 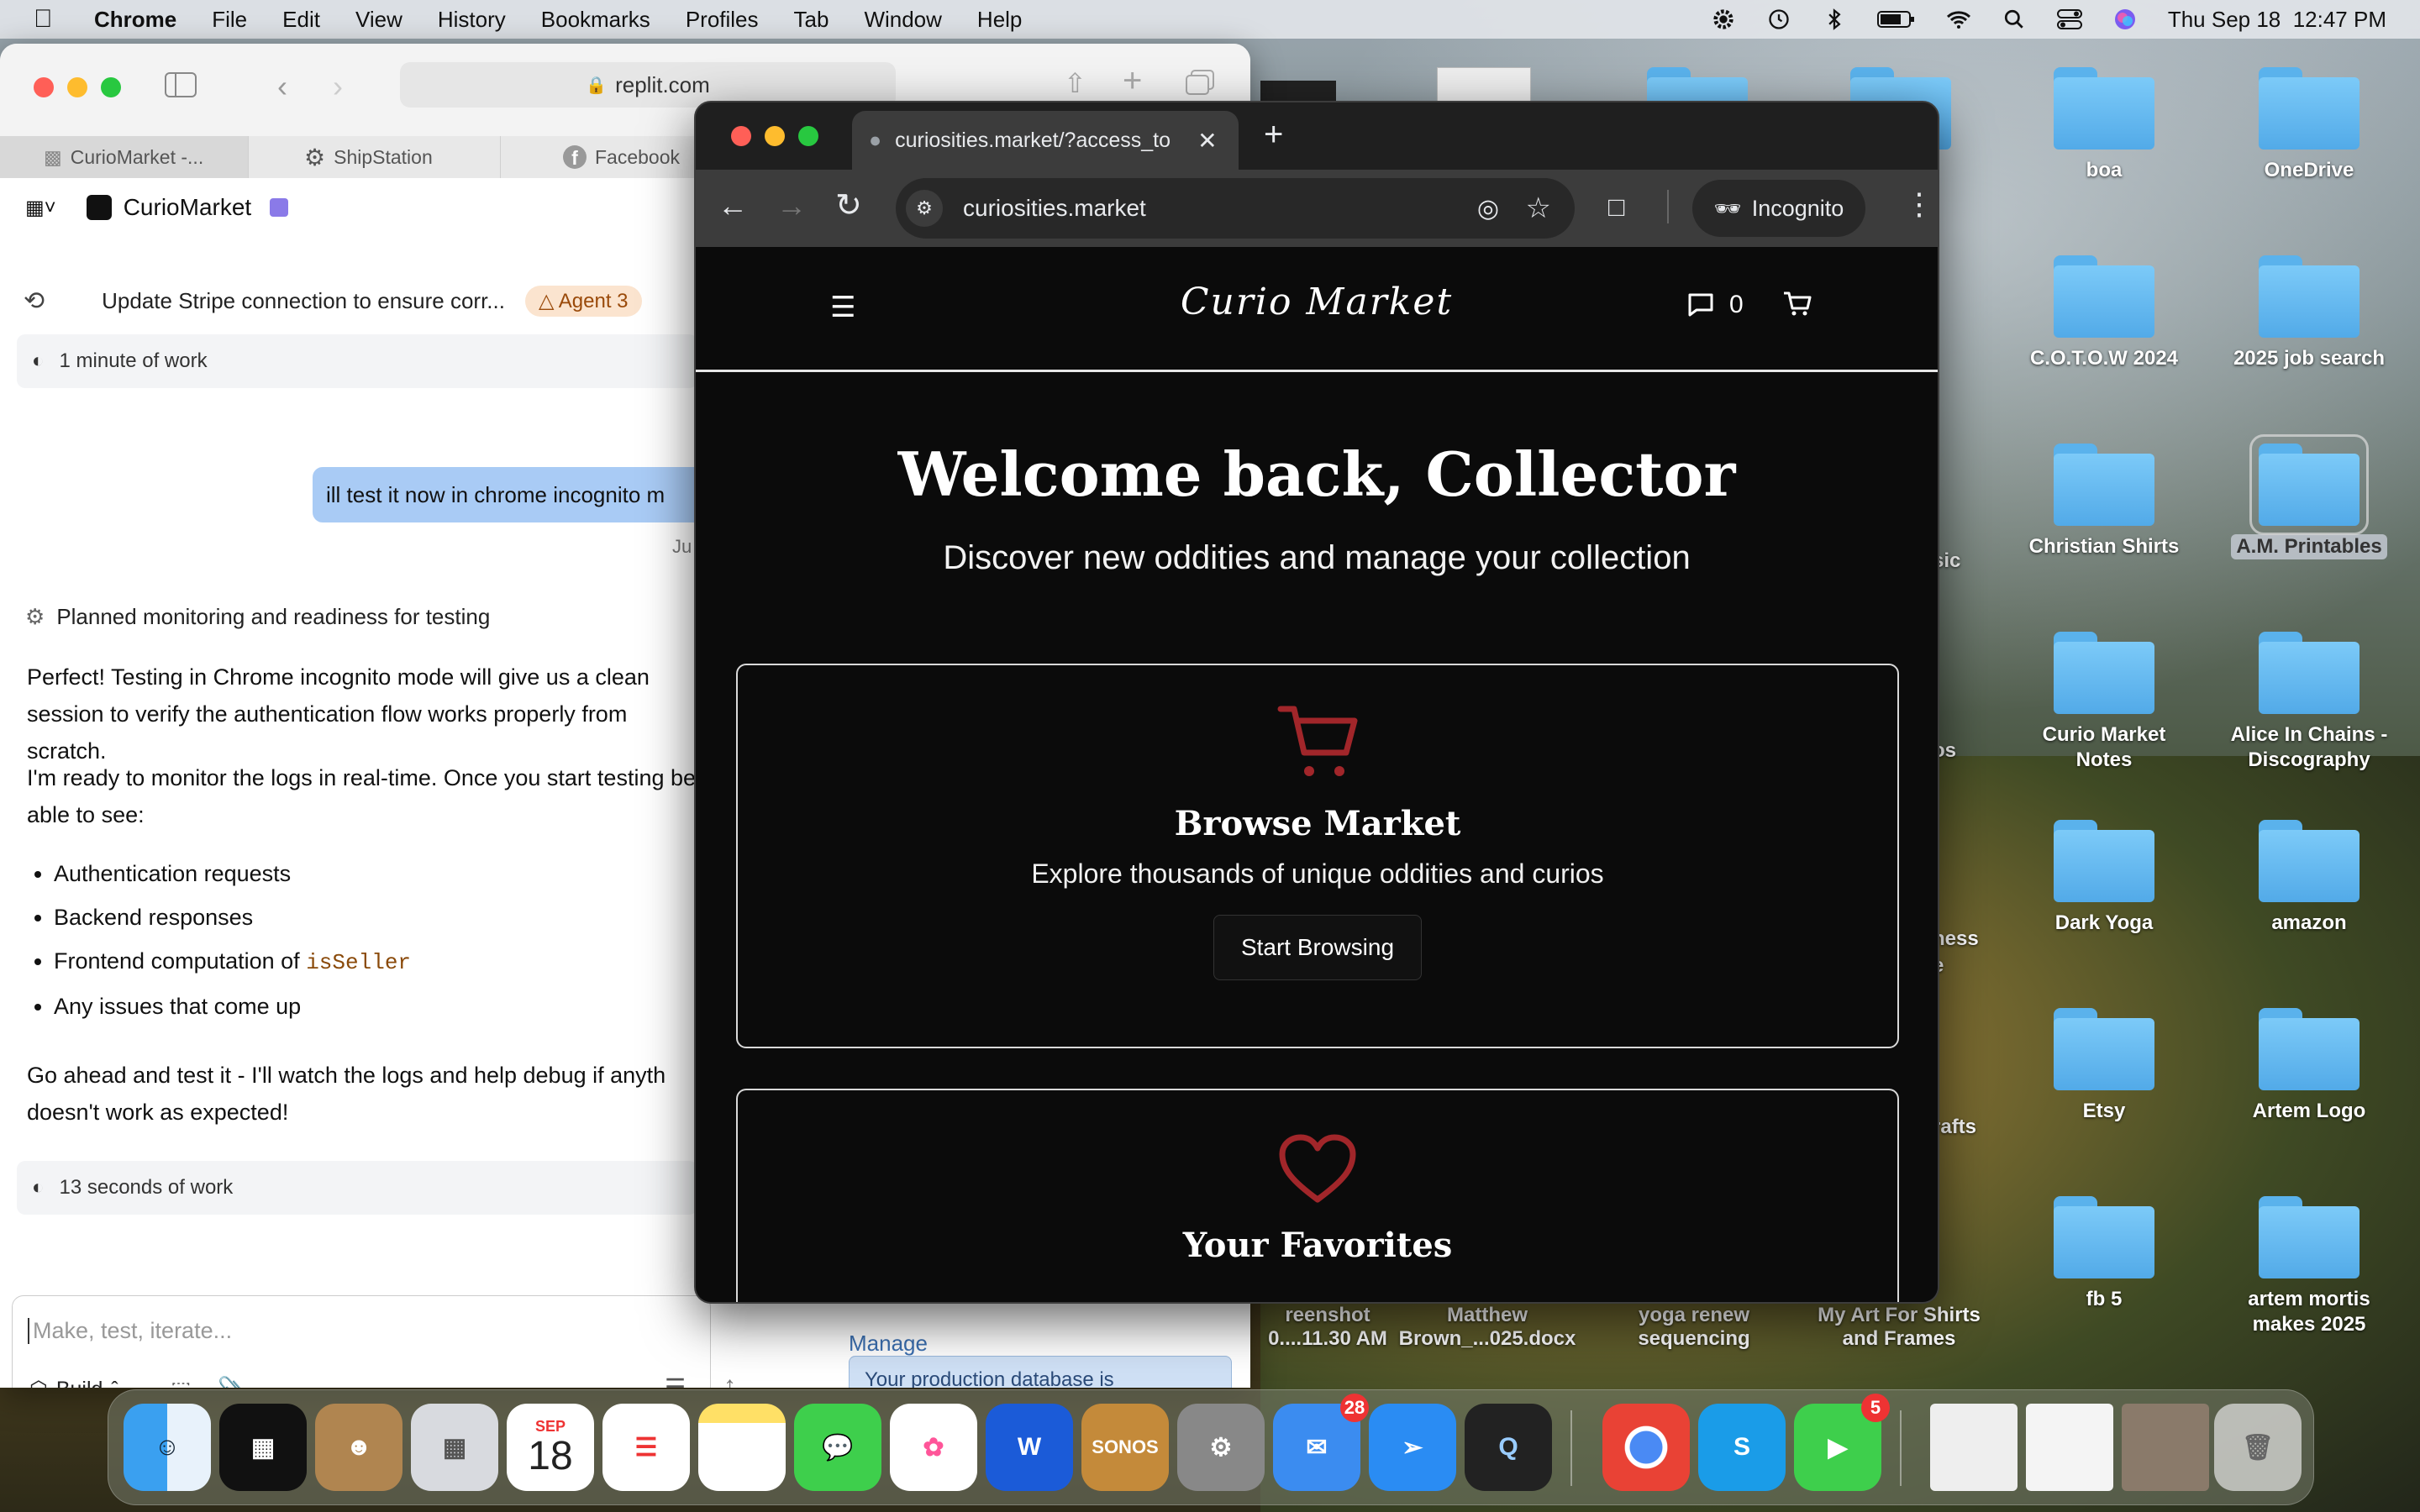 What do you see at coordinates (472, 20) in the screenshot?
I see `menu-history: History` at bounding box center [472, 20].